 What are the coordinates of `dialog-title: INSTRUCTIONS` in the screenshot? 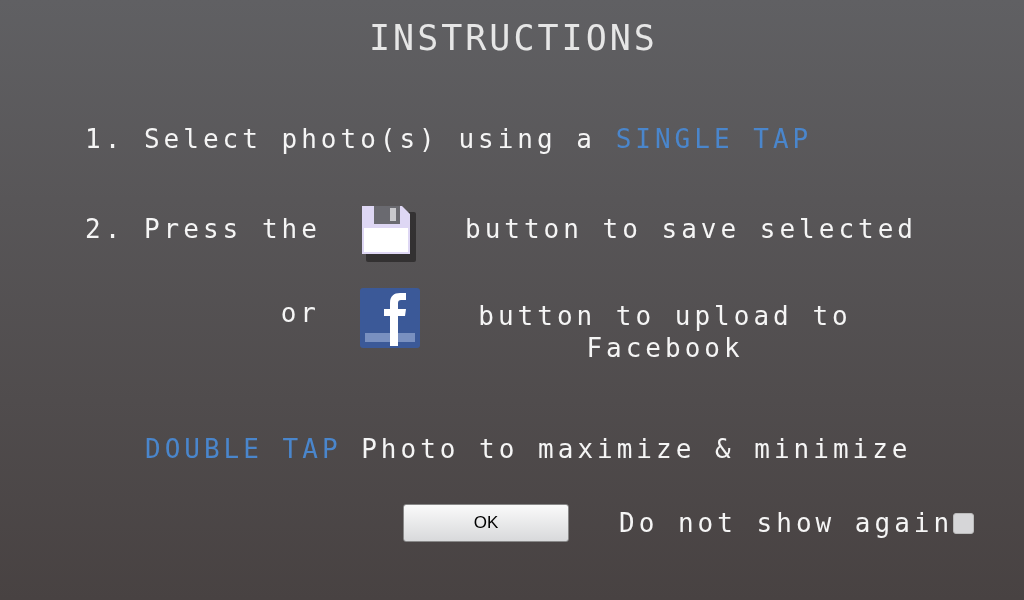 It's located at (513, 38).